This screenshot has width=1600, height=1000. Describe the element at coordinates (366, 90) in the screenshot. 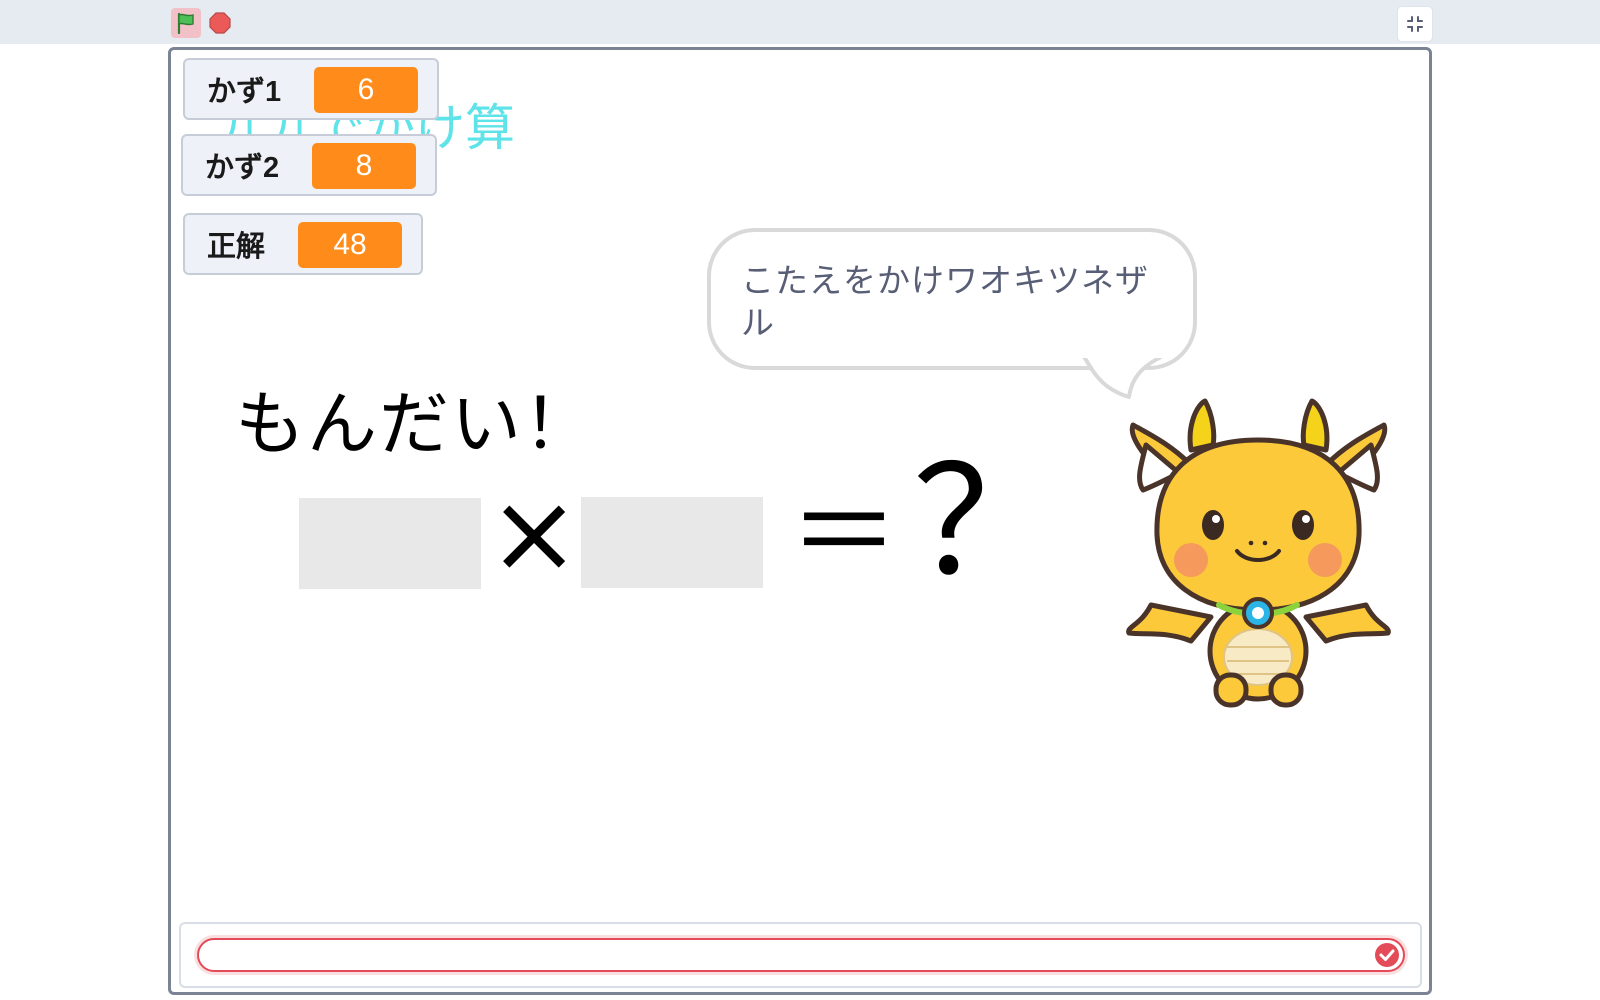

I see `monitor-value: 6` at that location.